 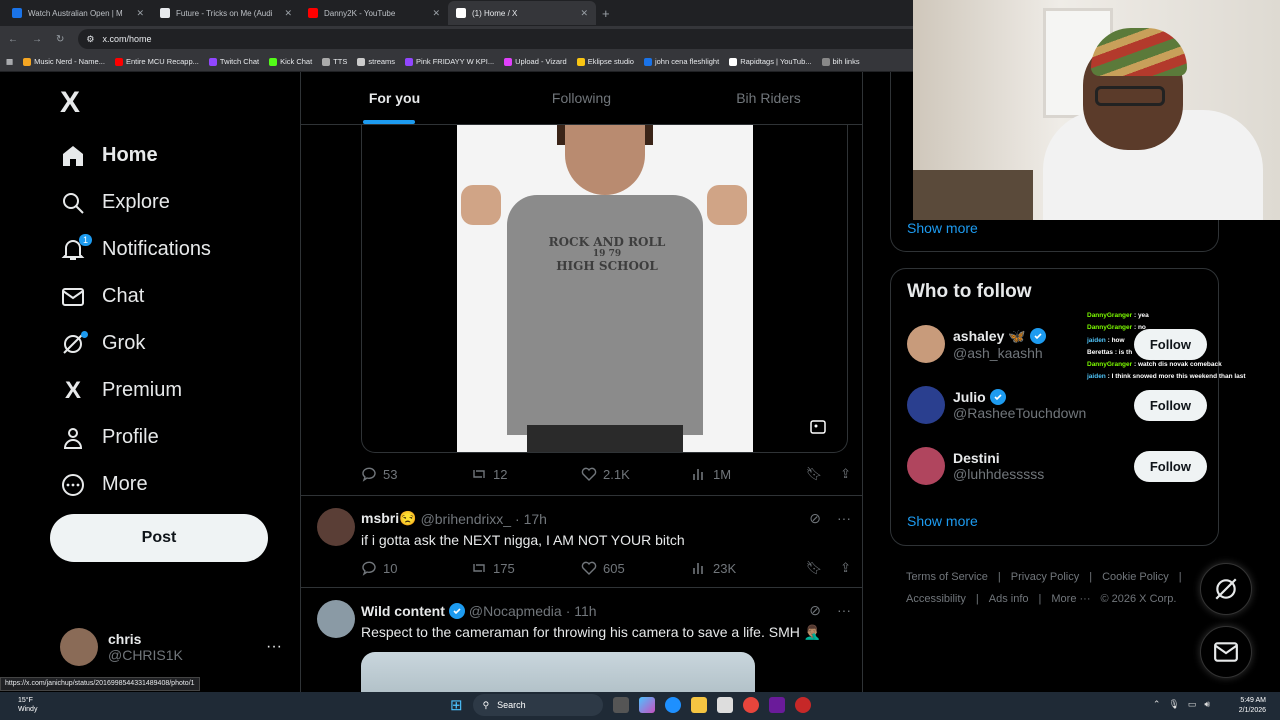 I want to click on mic-icon: 🎙︎, so click(x=1173, y=704).